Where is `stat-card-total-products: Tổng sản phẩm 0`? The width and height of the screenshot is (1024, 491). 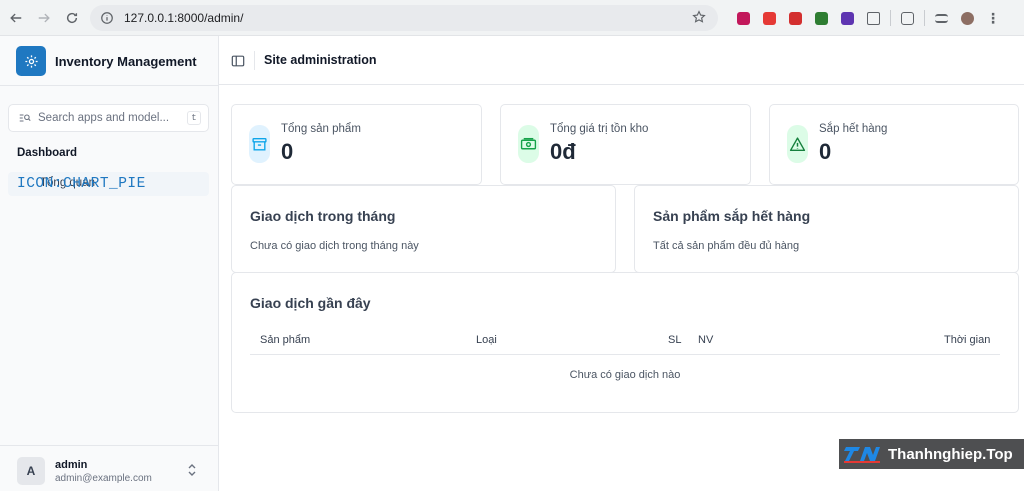
stat-card-total-products: Tổng sản phẩm 0 is located at coordinates (356, 144).